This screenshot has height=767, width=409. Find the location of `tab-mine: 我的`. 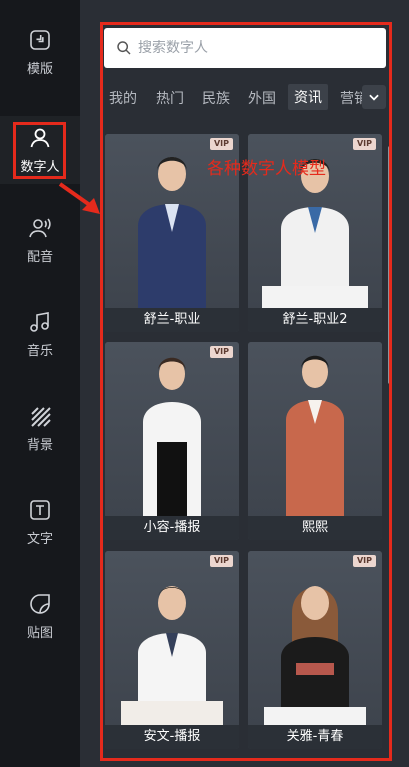

tab-mine: 我的 is located at coordinates (123, 98).